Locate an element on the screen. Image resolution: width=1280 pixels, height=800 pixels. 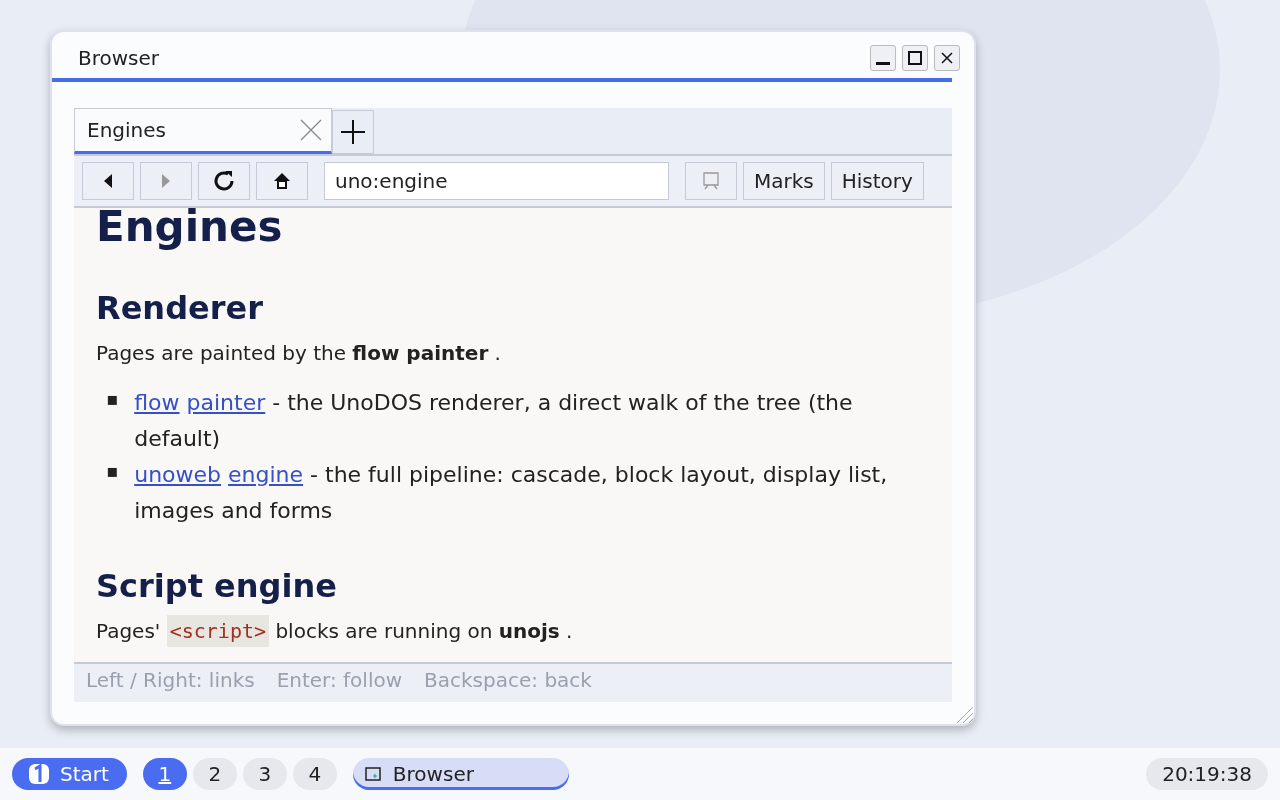
link: unoweb is located at coordinates (178, 474).